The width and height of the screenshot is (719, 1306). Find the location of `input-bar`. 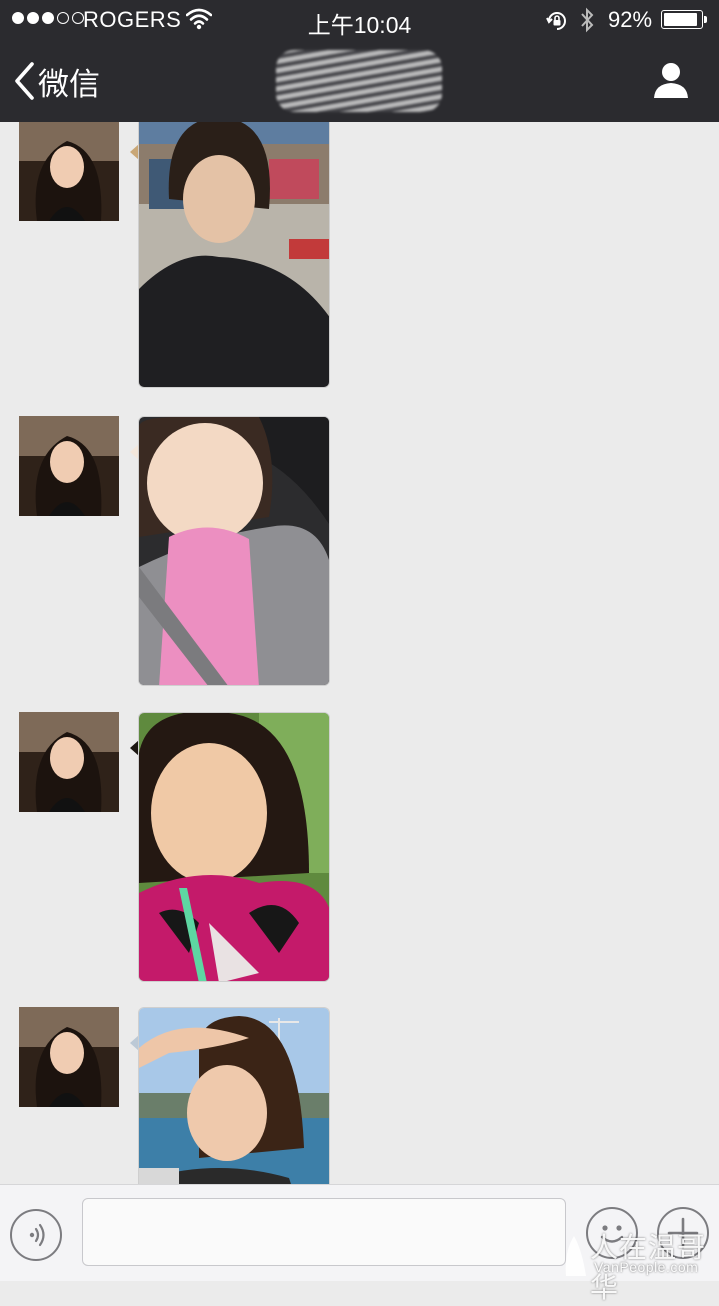

input-bar is located at coordinates (359, 1232).